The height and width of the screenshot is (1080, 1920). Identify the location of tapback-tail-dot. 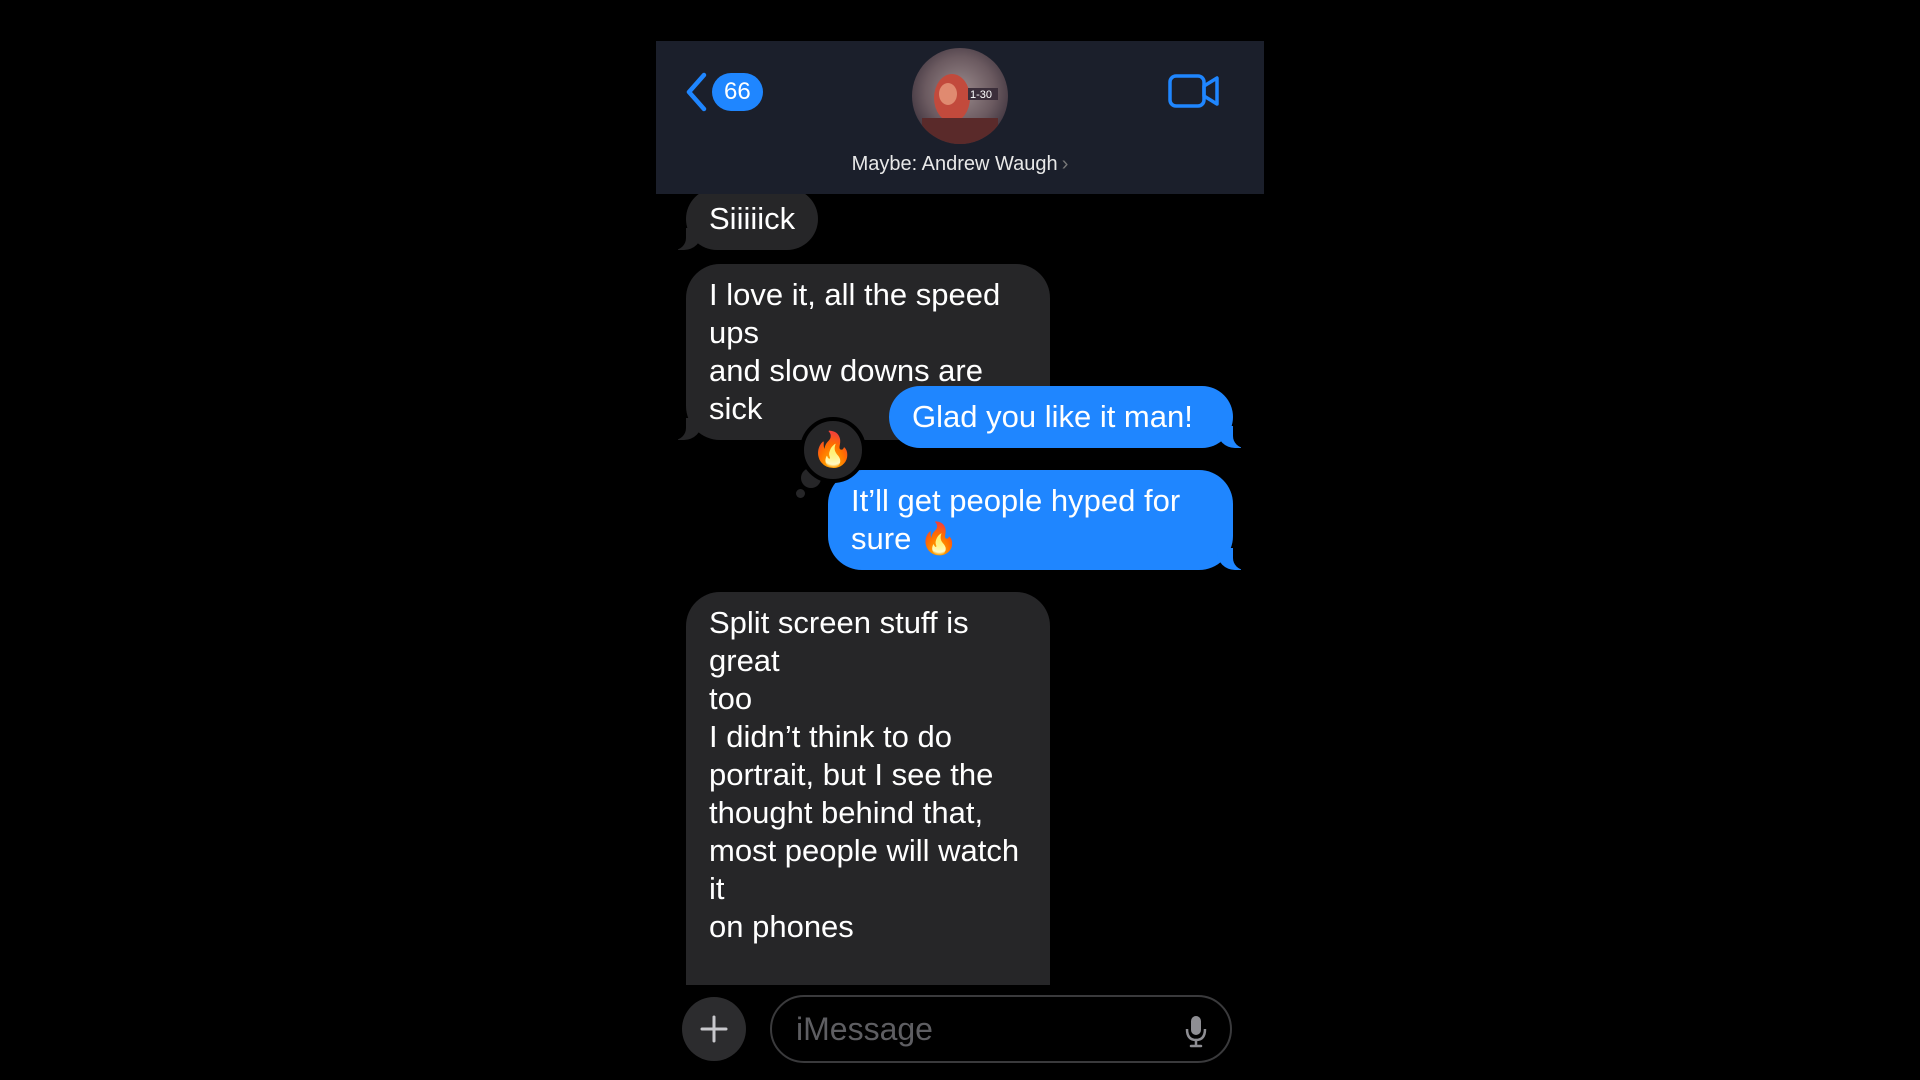
(800, 493).